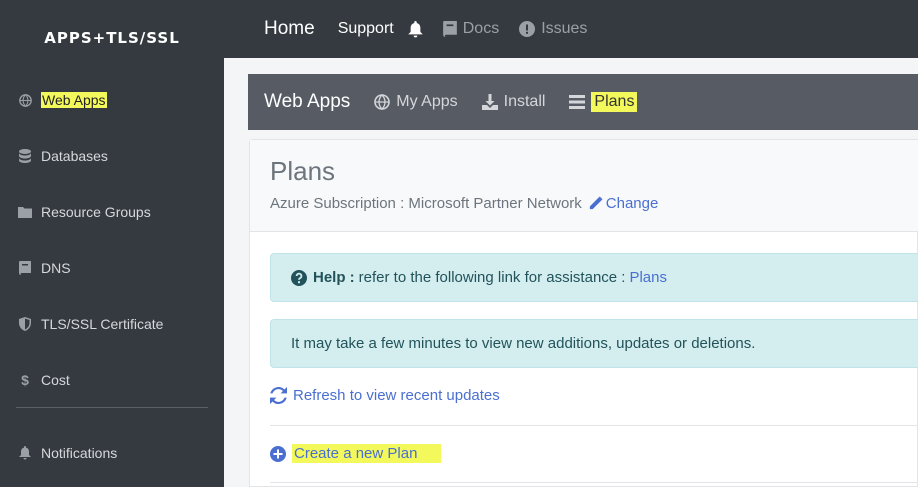 This screenshot has width=918, height=487. I want to click on sidebar-item-label: DNS, so click(56, 268).